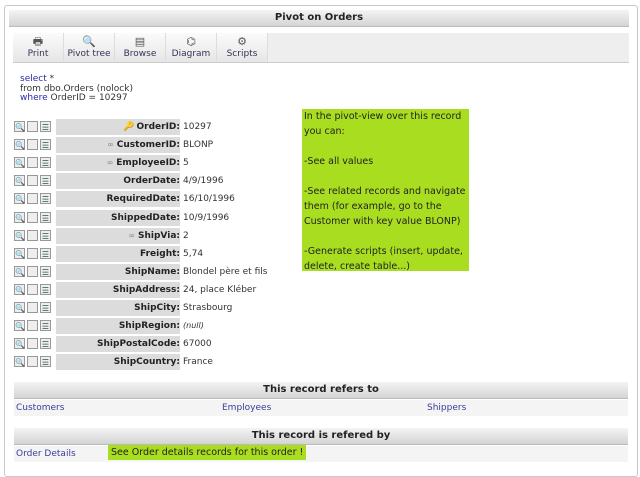 This screenshot has width=640, height=477. I want to click on field-label: ∞ EmployeeID:, so click(118, 163).